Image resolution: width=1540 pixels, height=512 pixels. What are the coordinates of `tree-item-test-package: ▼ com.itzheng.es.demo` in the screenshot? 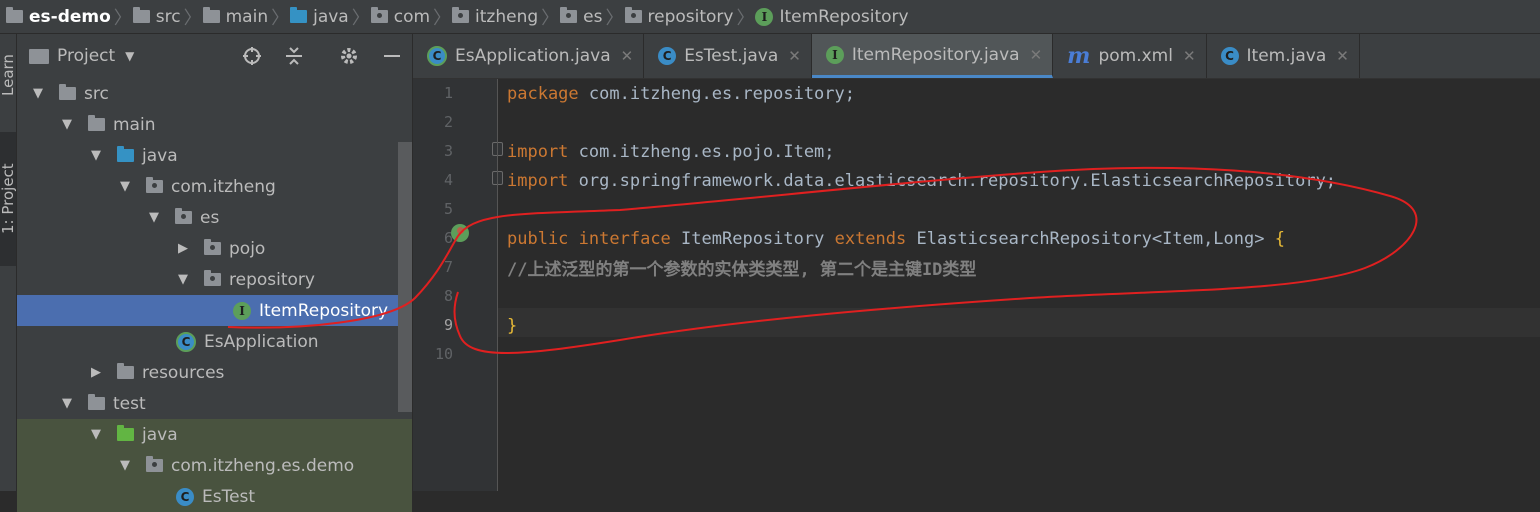 It's located at (214, 465).